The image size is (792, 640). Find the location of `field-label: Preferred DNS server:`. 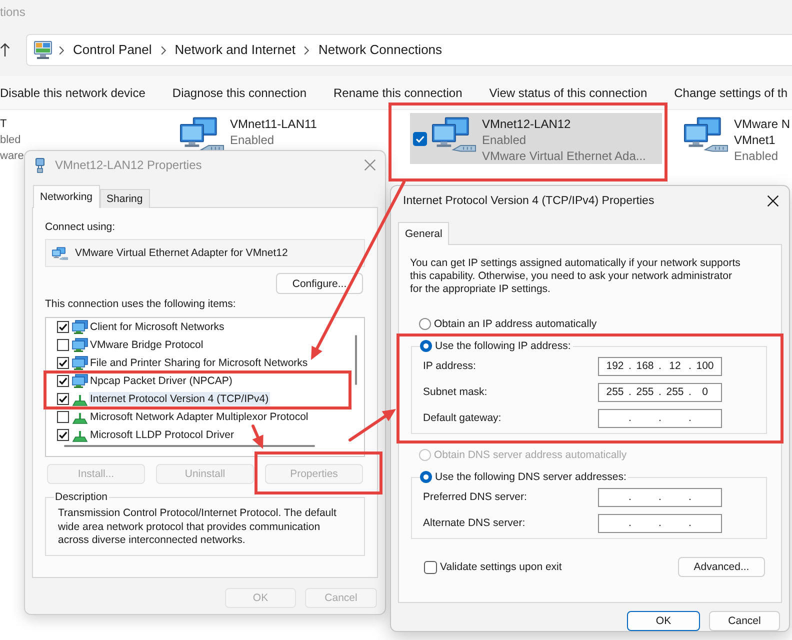

field-label: Preferred DNS server: is located at coordinates (475, 497).